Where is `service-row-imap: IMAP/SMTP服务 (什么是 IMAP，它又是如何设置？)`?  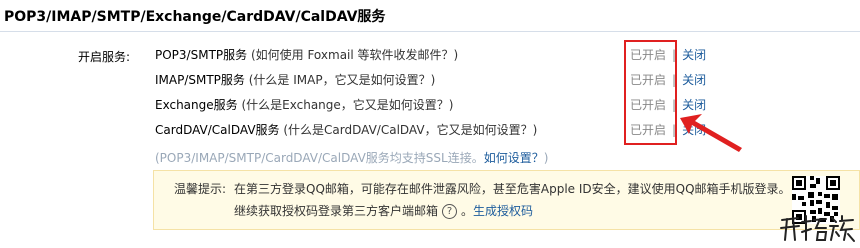
service-row-imap: IMAP/SMTP服务 (什么是 IMAP，它又是如何设置？) is located at coordinates (295, 79).